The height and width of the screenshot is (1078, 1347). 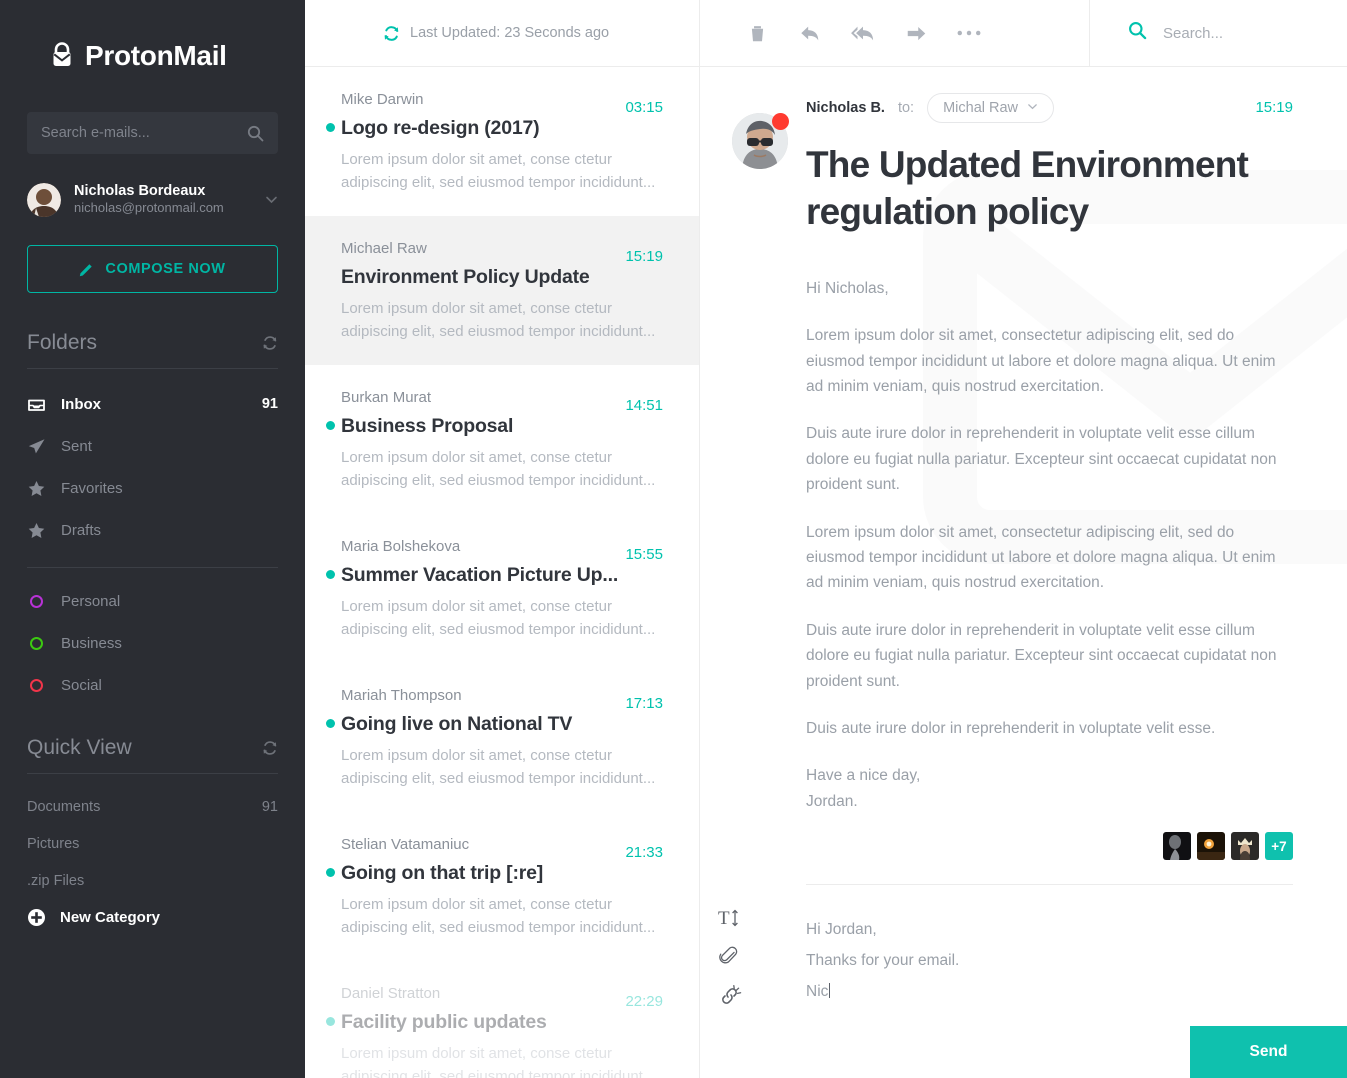 I want to click on signoff-line: Jordan., so click(x=832, y=801).